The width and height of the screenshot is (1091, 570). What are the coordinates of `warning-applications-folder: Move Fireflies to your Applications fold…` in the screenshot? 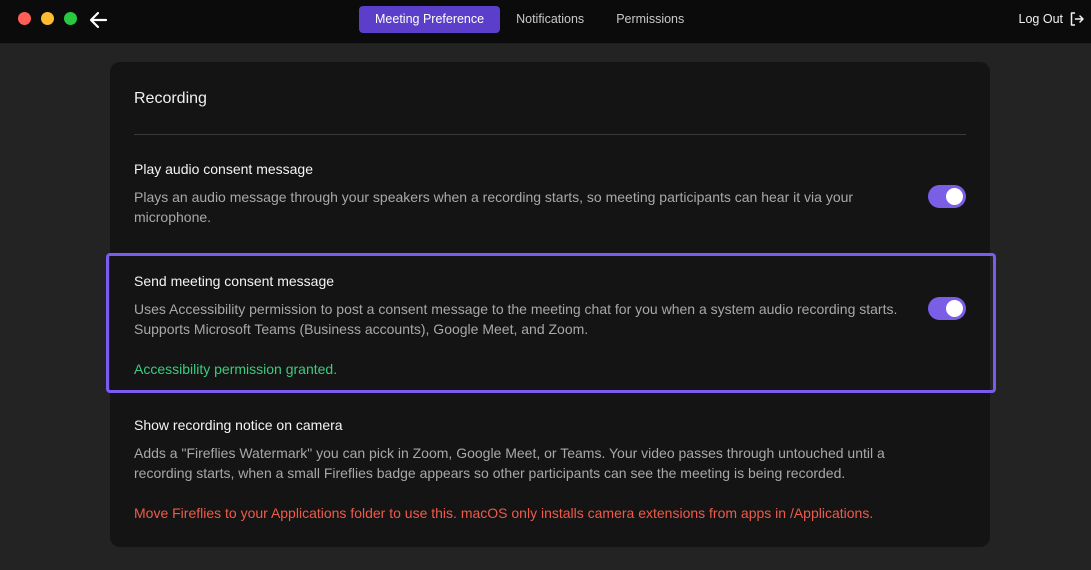 It's located at (504, 513).